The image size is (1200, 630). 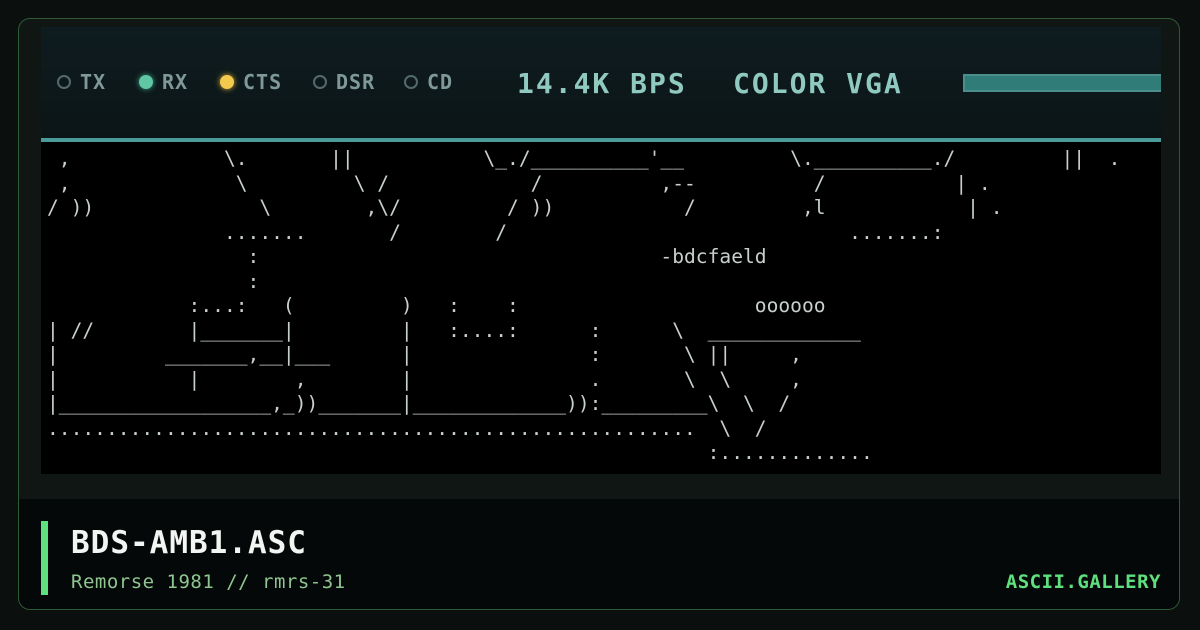 What do you see at coordinates (227, 82) in the screenshot?
I see `cts-led-icon` at bounding box center [227, 82].